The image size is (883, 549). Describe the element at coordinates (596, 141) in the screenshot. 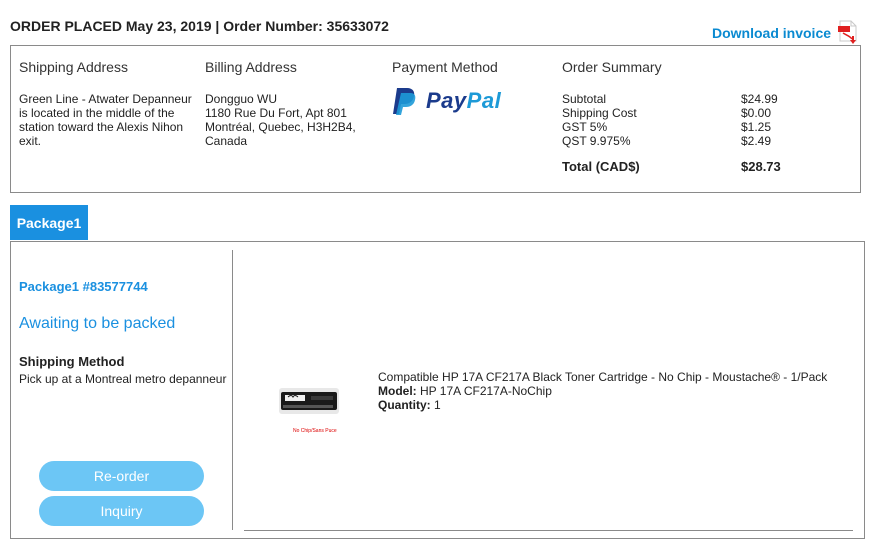

I see `summary-label: QST 9.975%` at that location.